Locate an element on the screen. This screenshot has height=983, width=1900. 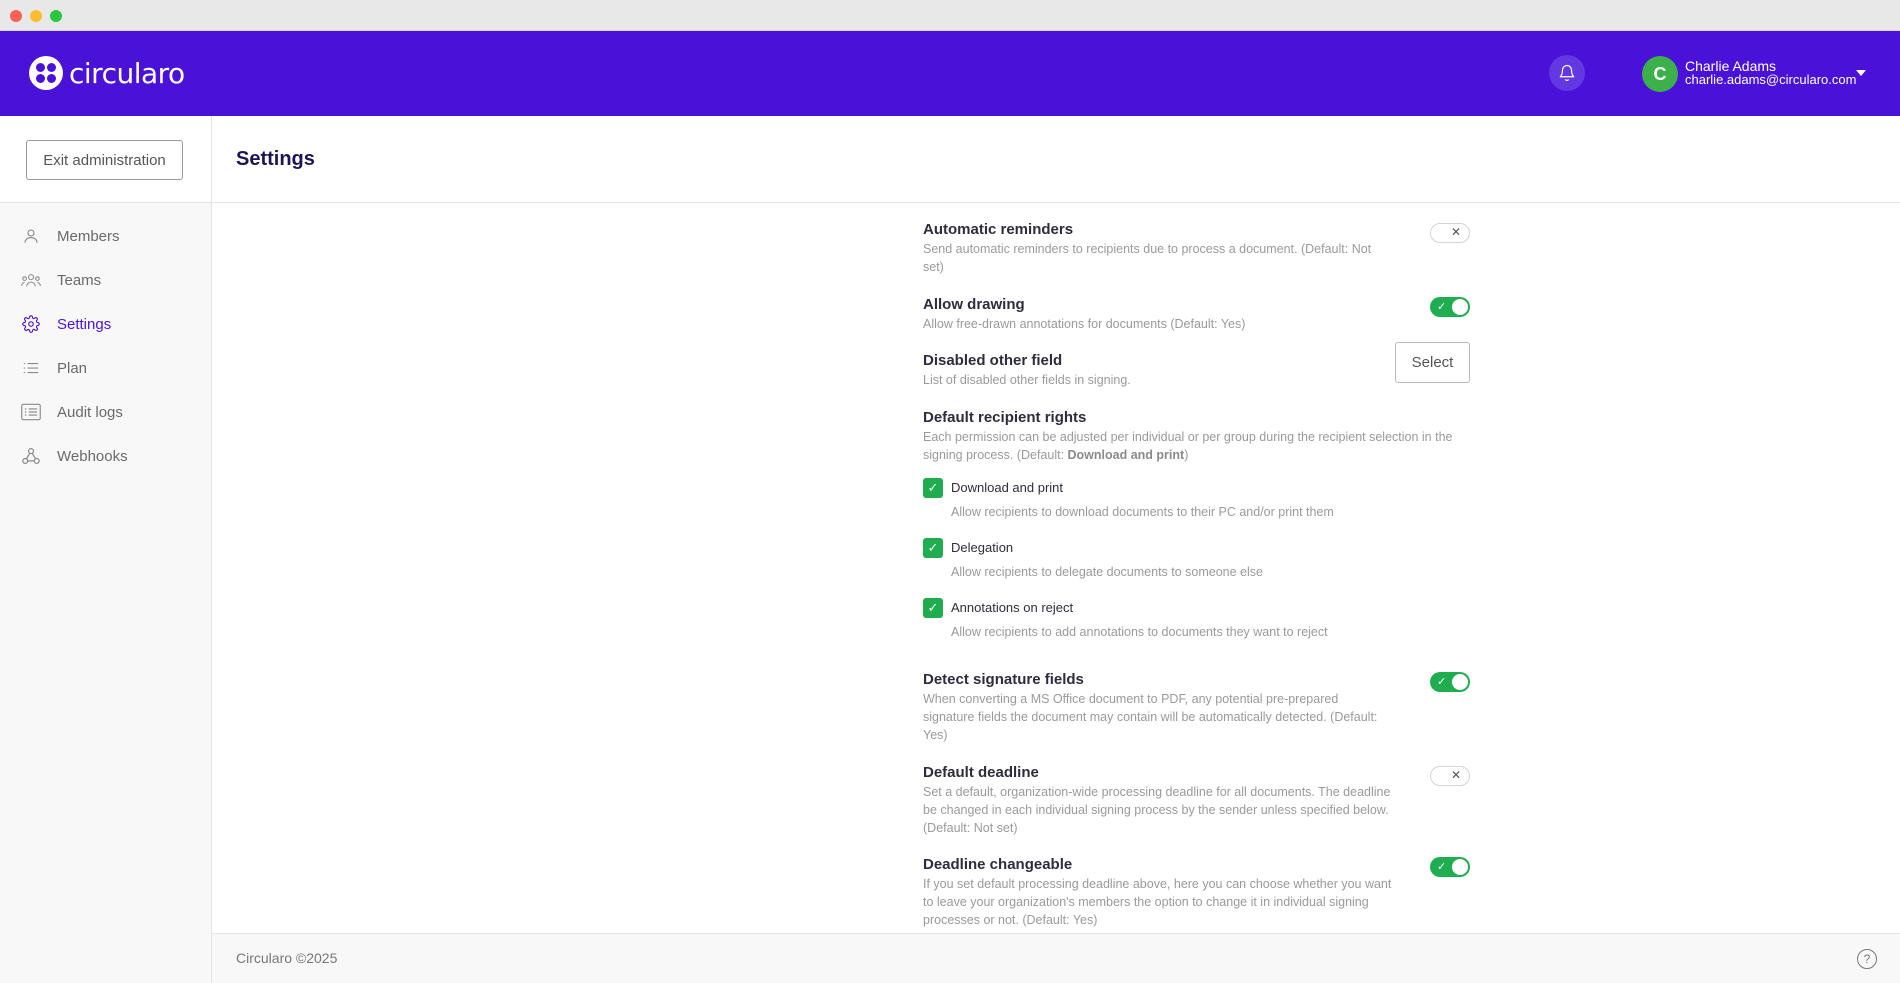
sidebar-item-settings: Settings is located at coordinates (105, 324).